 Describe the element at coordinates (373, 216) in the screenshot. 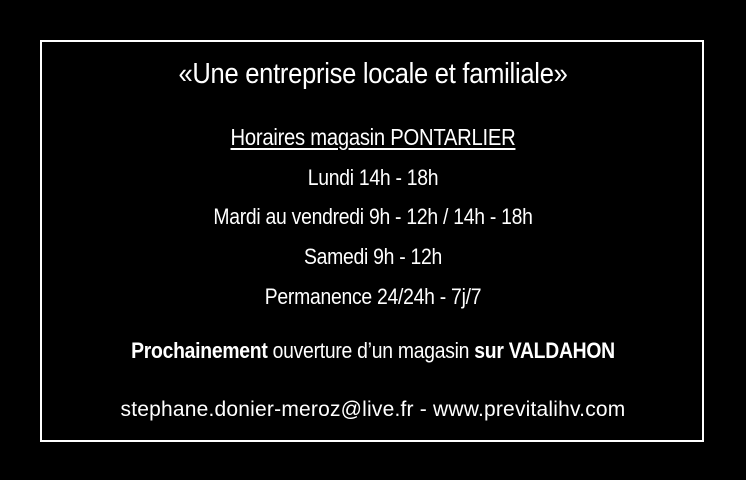

I see `hours-line-weekdays: Mardi au vendredi 9h - 12h / 14h - 18h` at that location.